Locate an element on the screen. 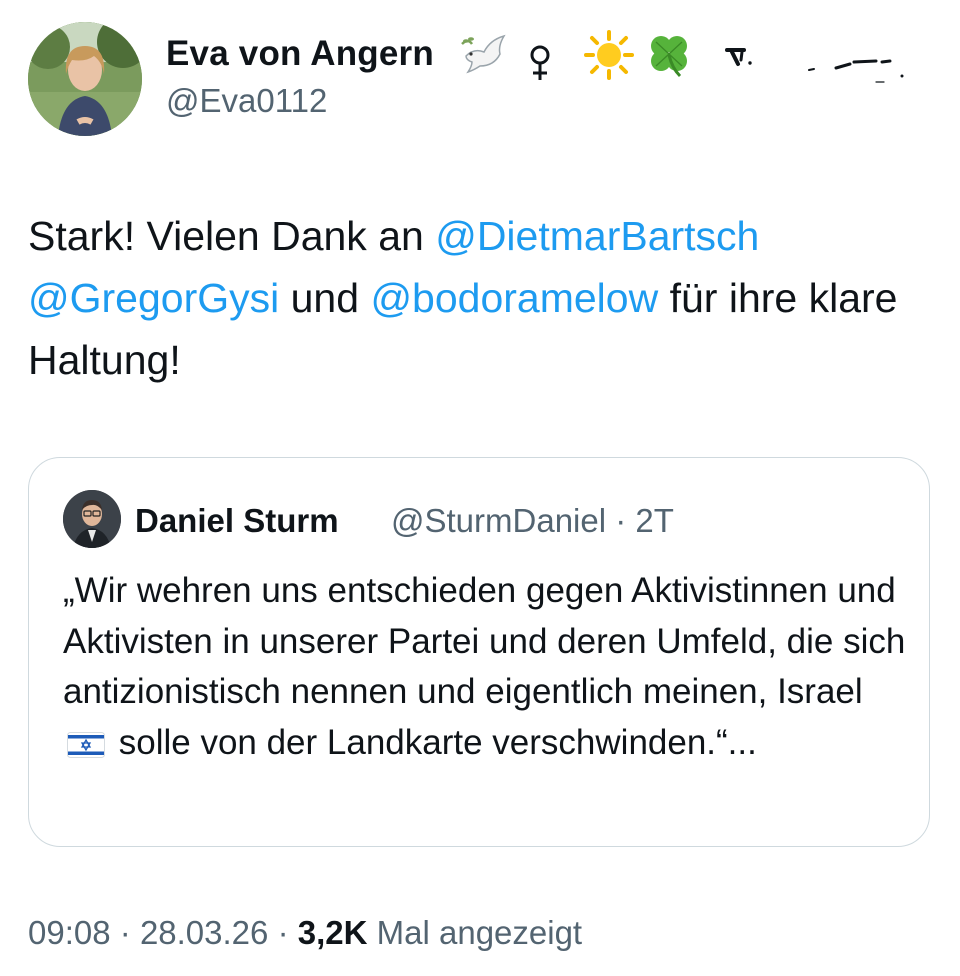 The height and width of the screenshot is (976, 960). quoted-display-name: Daniel Sturm is located at coordinates (237, 521).